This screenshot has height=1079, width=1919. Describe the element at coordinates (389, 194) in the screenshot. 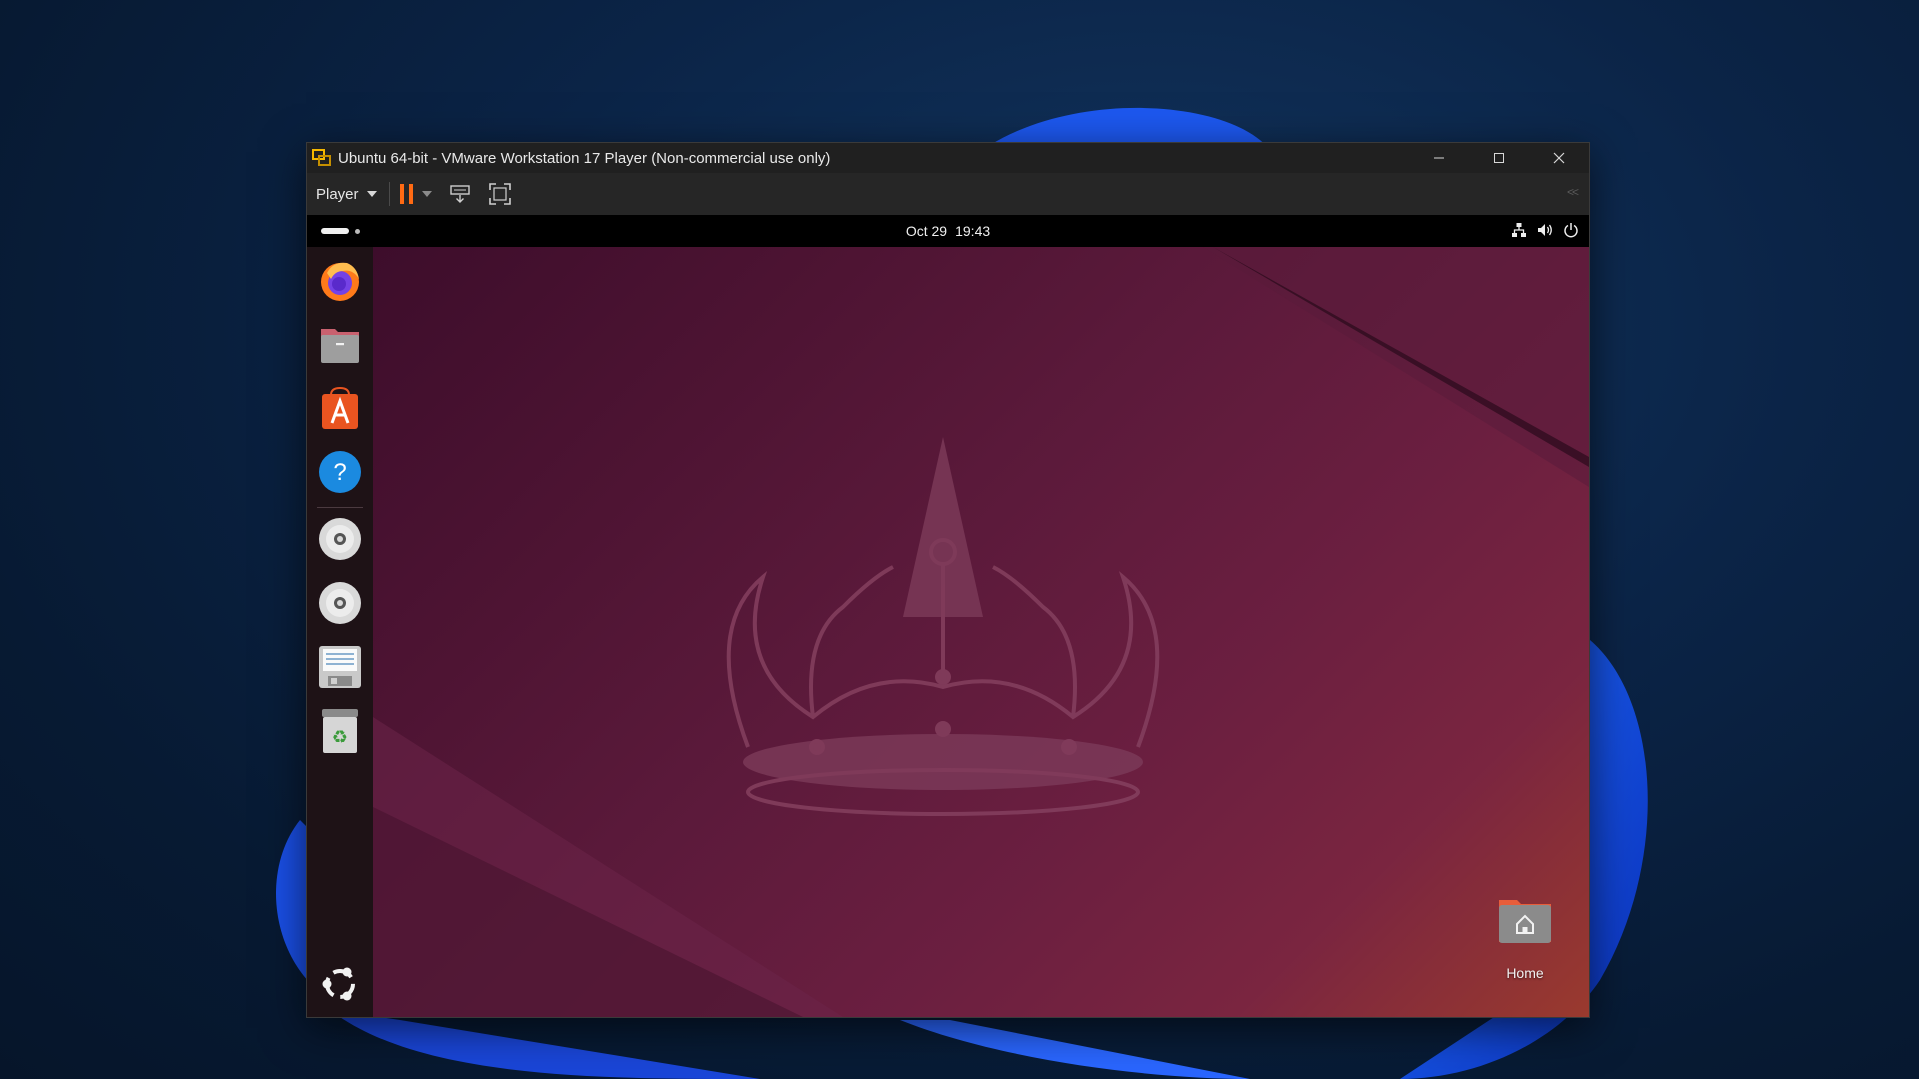

I see `toolbar-divider` at that location.